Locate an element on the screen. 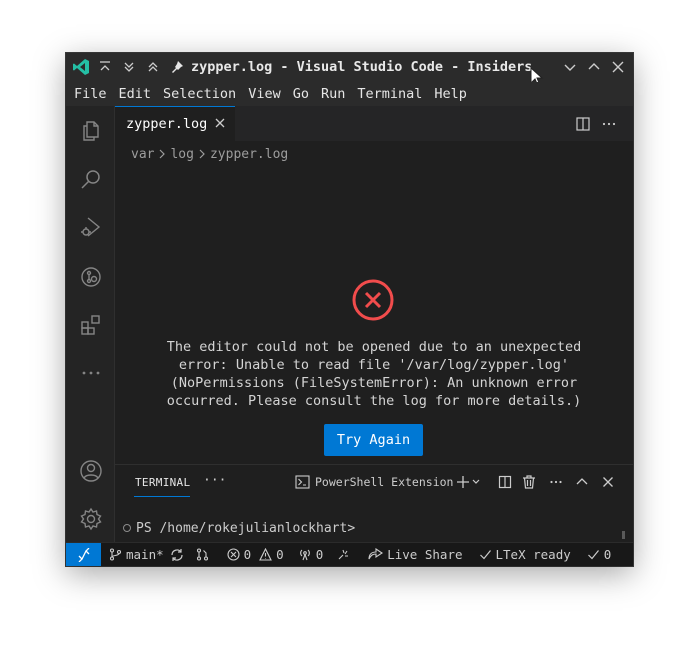 The image size is (699, 645). maximize-icon is located at coordinates (594, 67).